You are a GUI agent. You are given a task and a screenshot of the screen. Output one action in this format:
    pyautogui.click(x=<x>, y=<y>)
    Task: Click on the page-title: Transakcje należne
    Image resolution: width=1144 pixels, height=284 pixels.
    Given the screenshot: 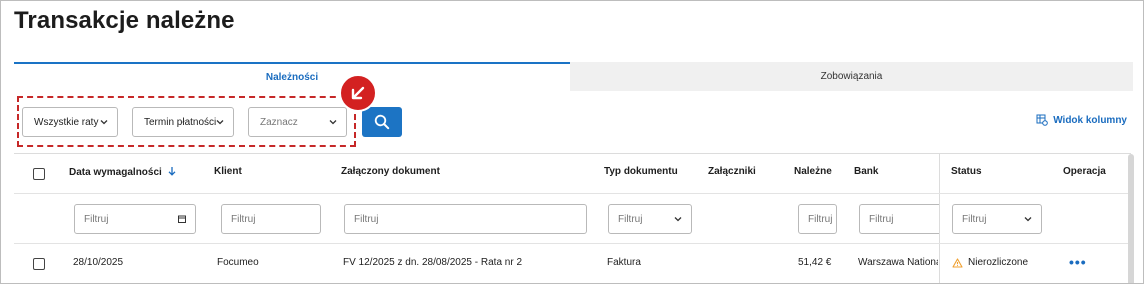 What is the action you would take?
    pyautogui.click(x=124, y=20)
    